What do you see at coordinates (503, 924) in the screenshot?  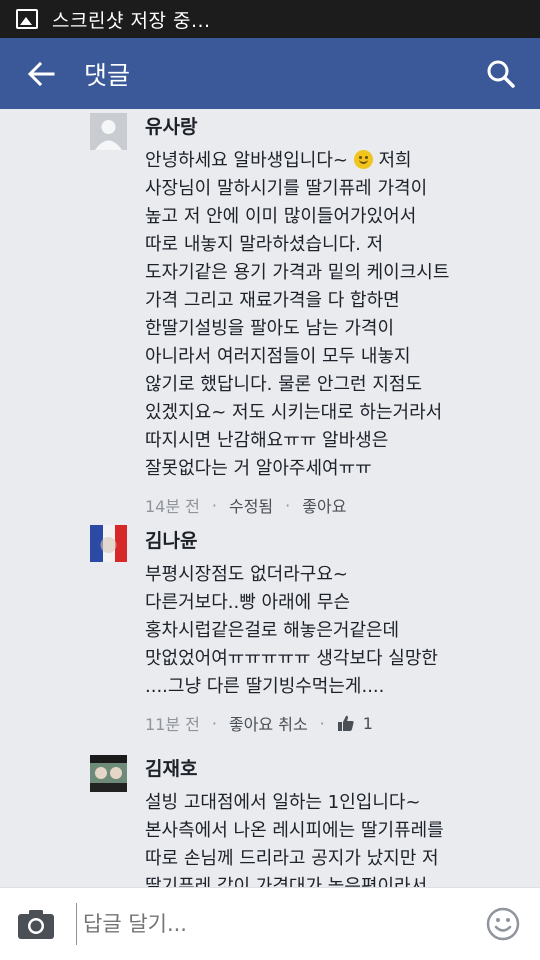 I see `emoji-icon` at bounding box center [503, 924].